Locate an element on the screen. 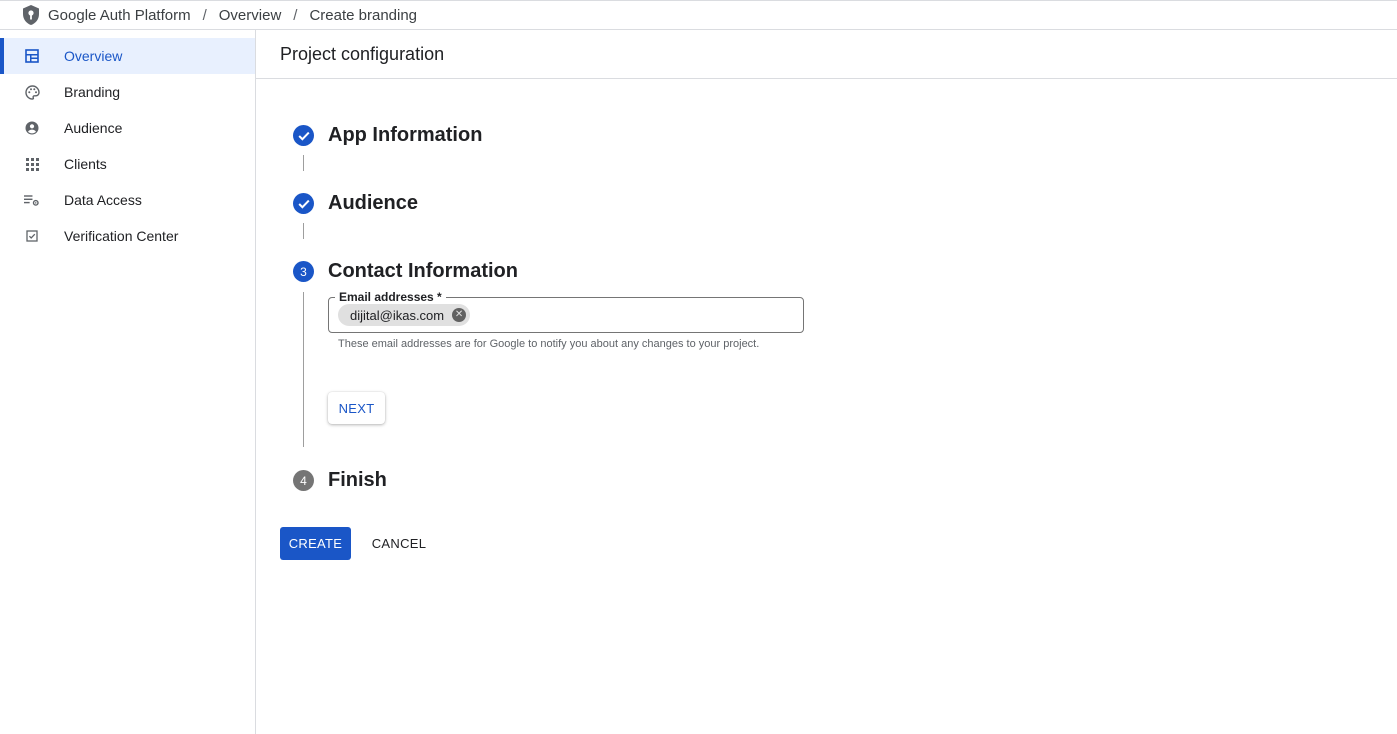 Image resolution: width=1397 pixels, height=734 pixels. step-title: App Information is located at coordinates (405, 135).